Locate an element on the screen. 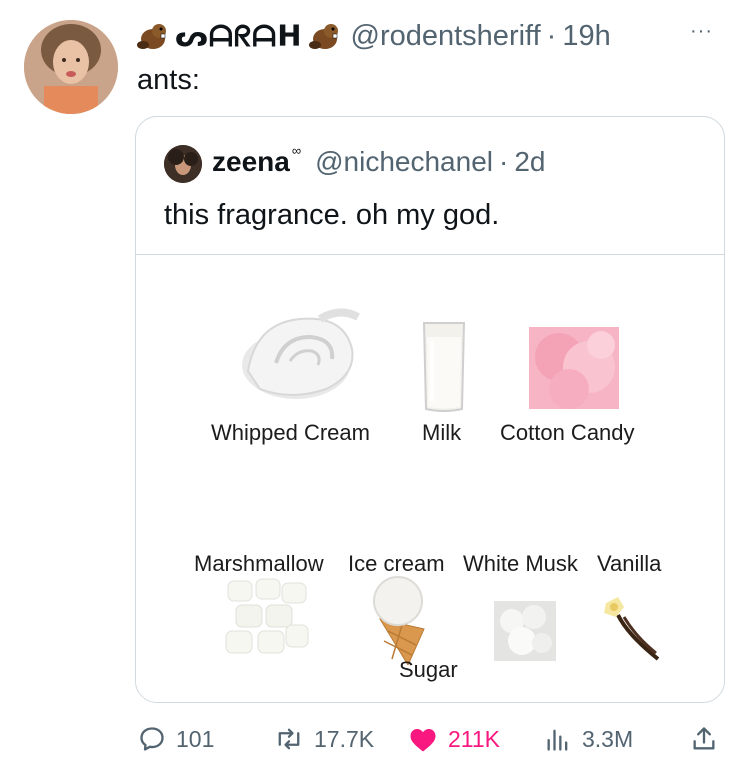  quoted-name-suffix: ∞ is located at coordinates (296, 150).